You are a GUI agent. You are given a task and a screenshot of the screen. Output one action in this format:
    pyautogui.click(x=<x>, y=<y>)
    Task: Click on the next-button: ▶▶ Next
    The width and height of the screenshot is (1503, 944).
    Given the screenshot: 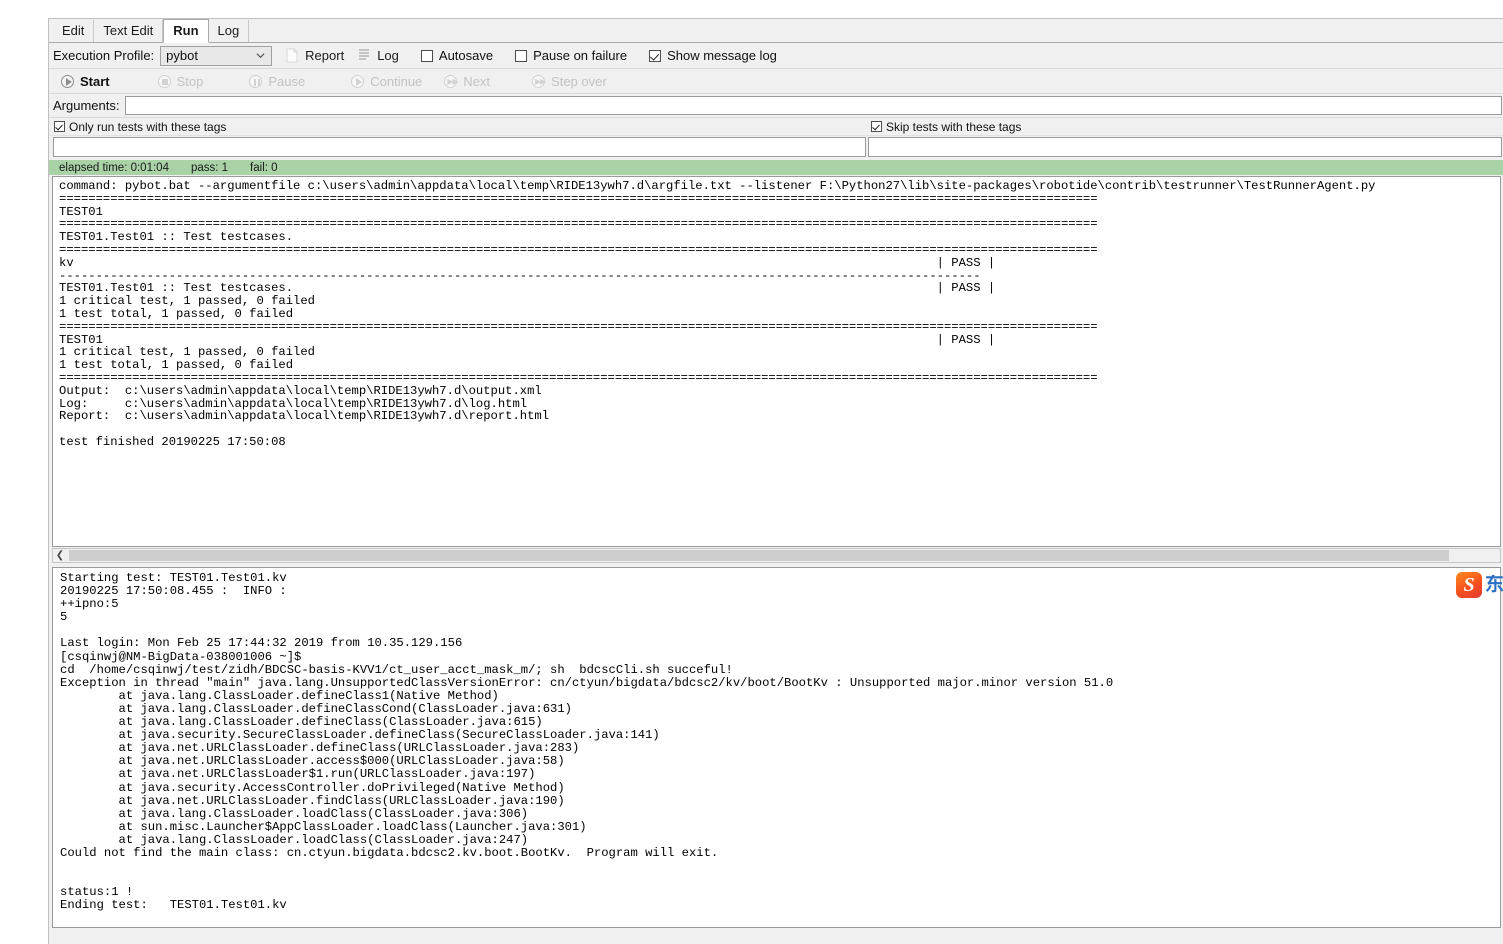 What is the action you would take?
    pyautogui.click(x=467, y=81)
    